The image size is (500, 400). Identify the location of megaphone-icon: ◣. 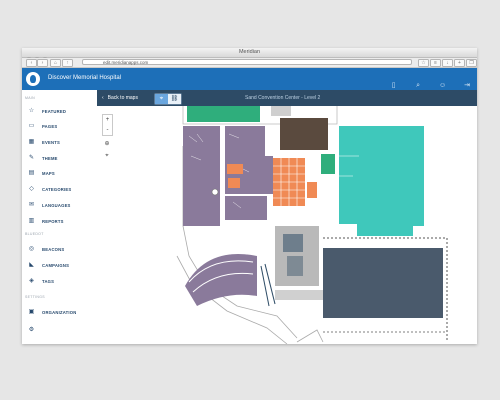
(31, 265).